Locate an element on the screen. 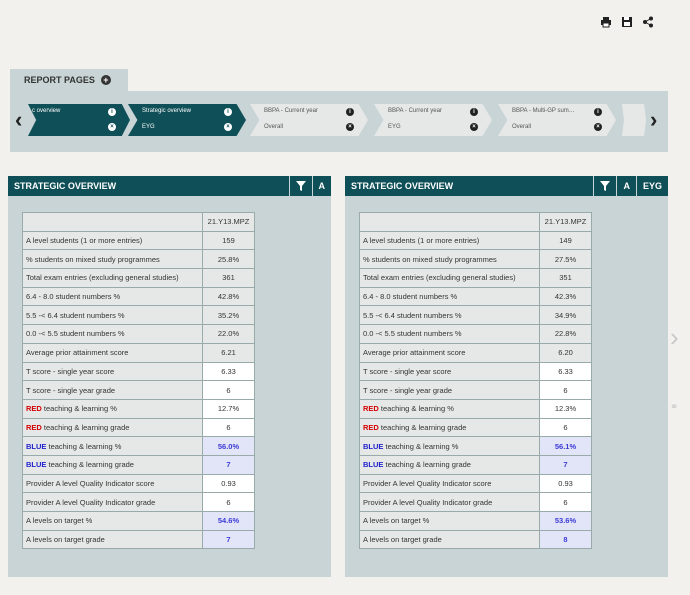 This screenshot has width=690, height=595. table-row: A levels on target % 54.6% is located at coordinates (138, 521).